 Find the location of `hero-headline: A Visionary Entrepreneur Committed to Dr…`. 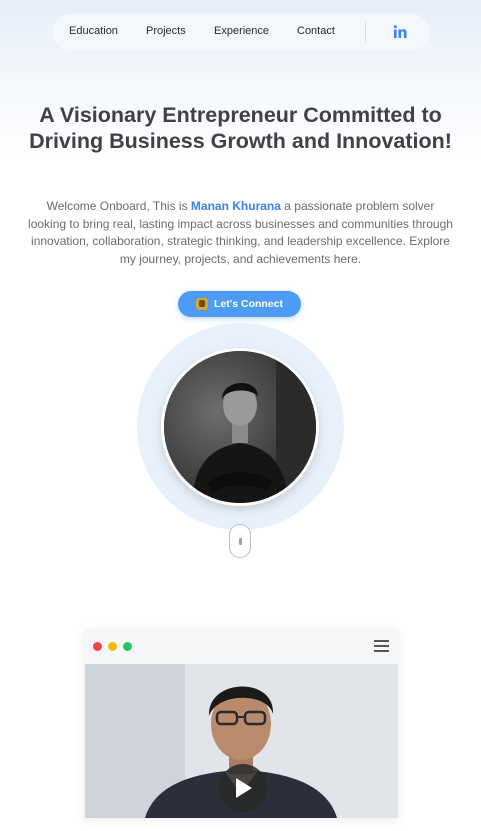

hero-headline: A Visionary Entrepreneur Committed to Dr… is located at coordinates (240, 128).